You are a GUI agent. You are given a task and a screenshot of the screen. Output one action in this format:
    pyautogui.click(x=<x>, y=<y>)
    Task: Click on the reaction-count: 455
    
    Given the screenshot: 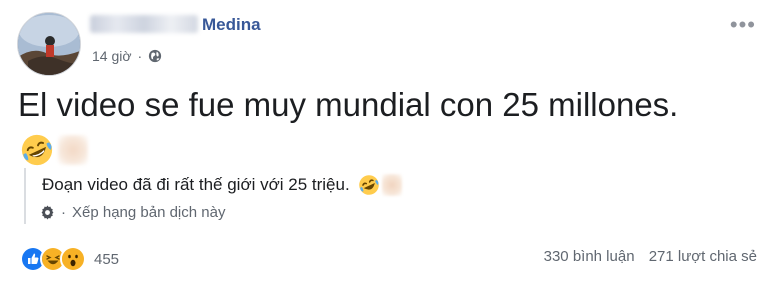 What is the action you would take?
    pyautogui.click(x=107, y=259)
    